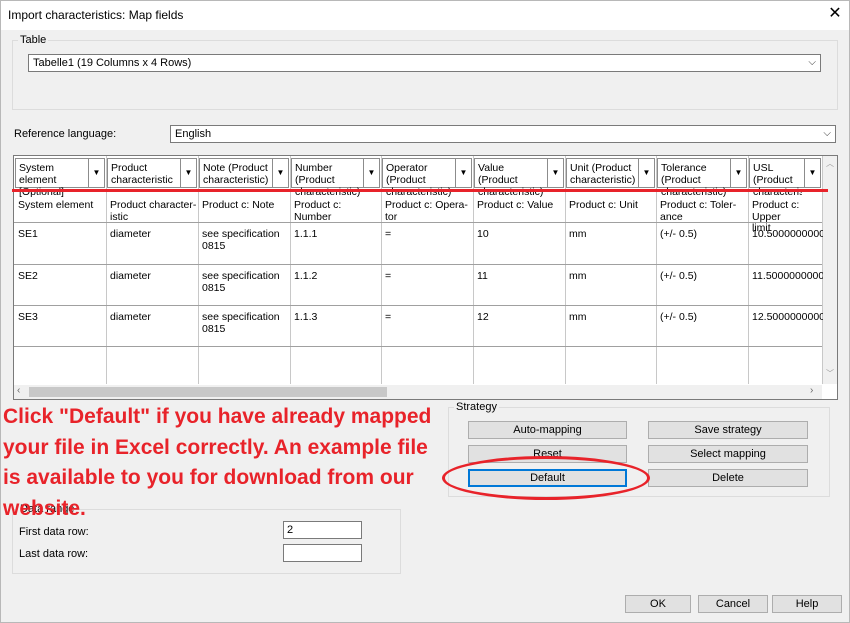 The height and width of the screenshot is (623, 850). Describe the element at coordinates (305, 234) in the screenshot. I see `grid-cell: 1.1.1` at that location.